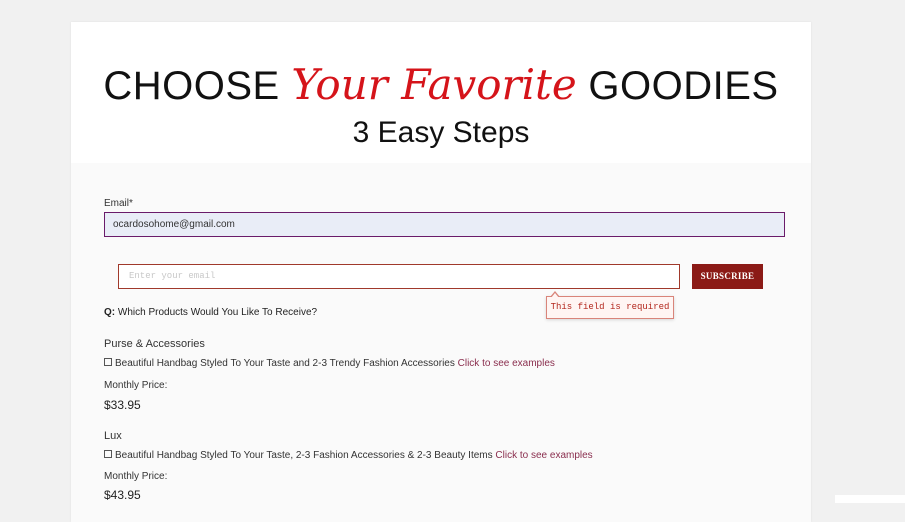 Image resolution: width=905 pixels, height=522 pixels. Describe the element at coordinates (727, 276) in the screenshot. I see `subscribe-button: SUBSCRIBE` at that location.